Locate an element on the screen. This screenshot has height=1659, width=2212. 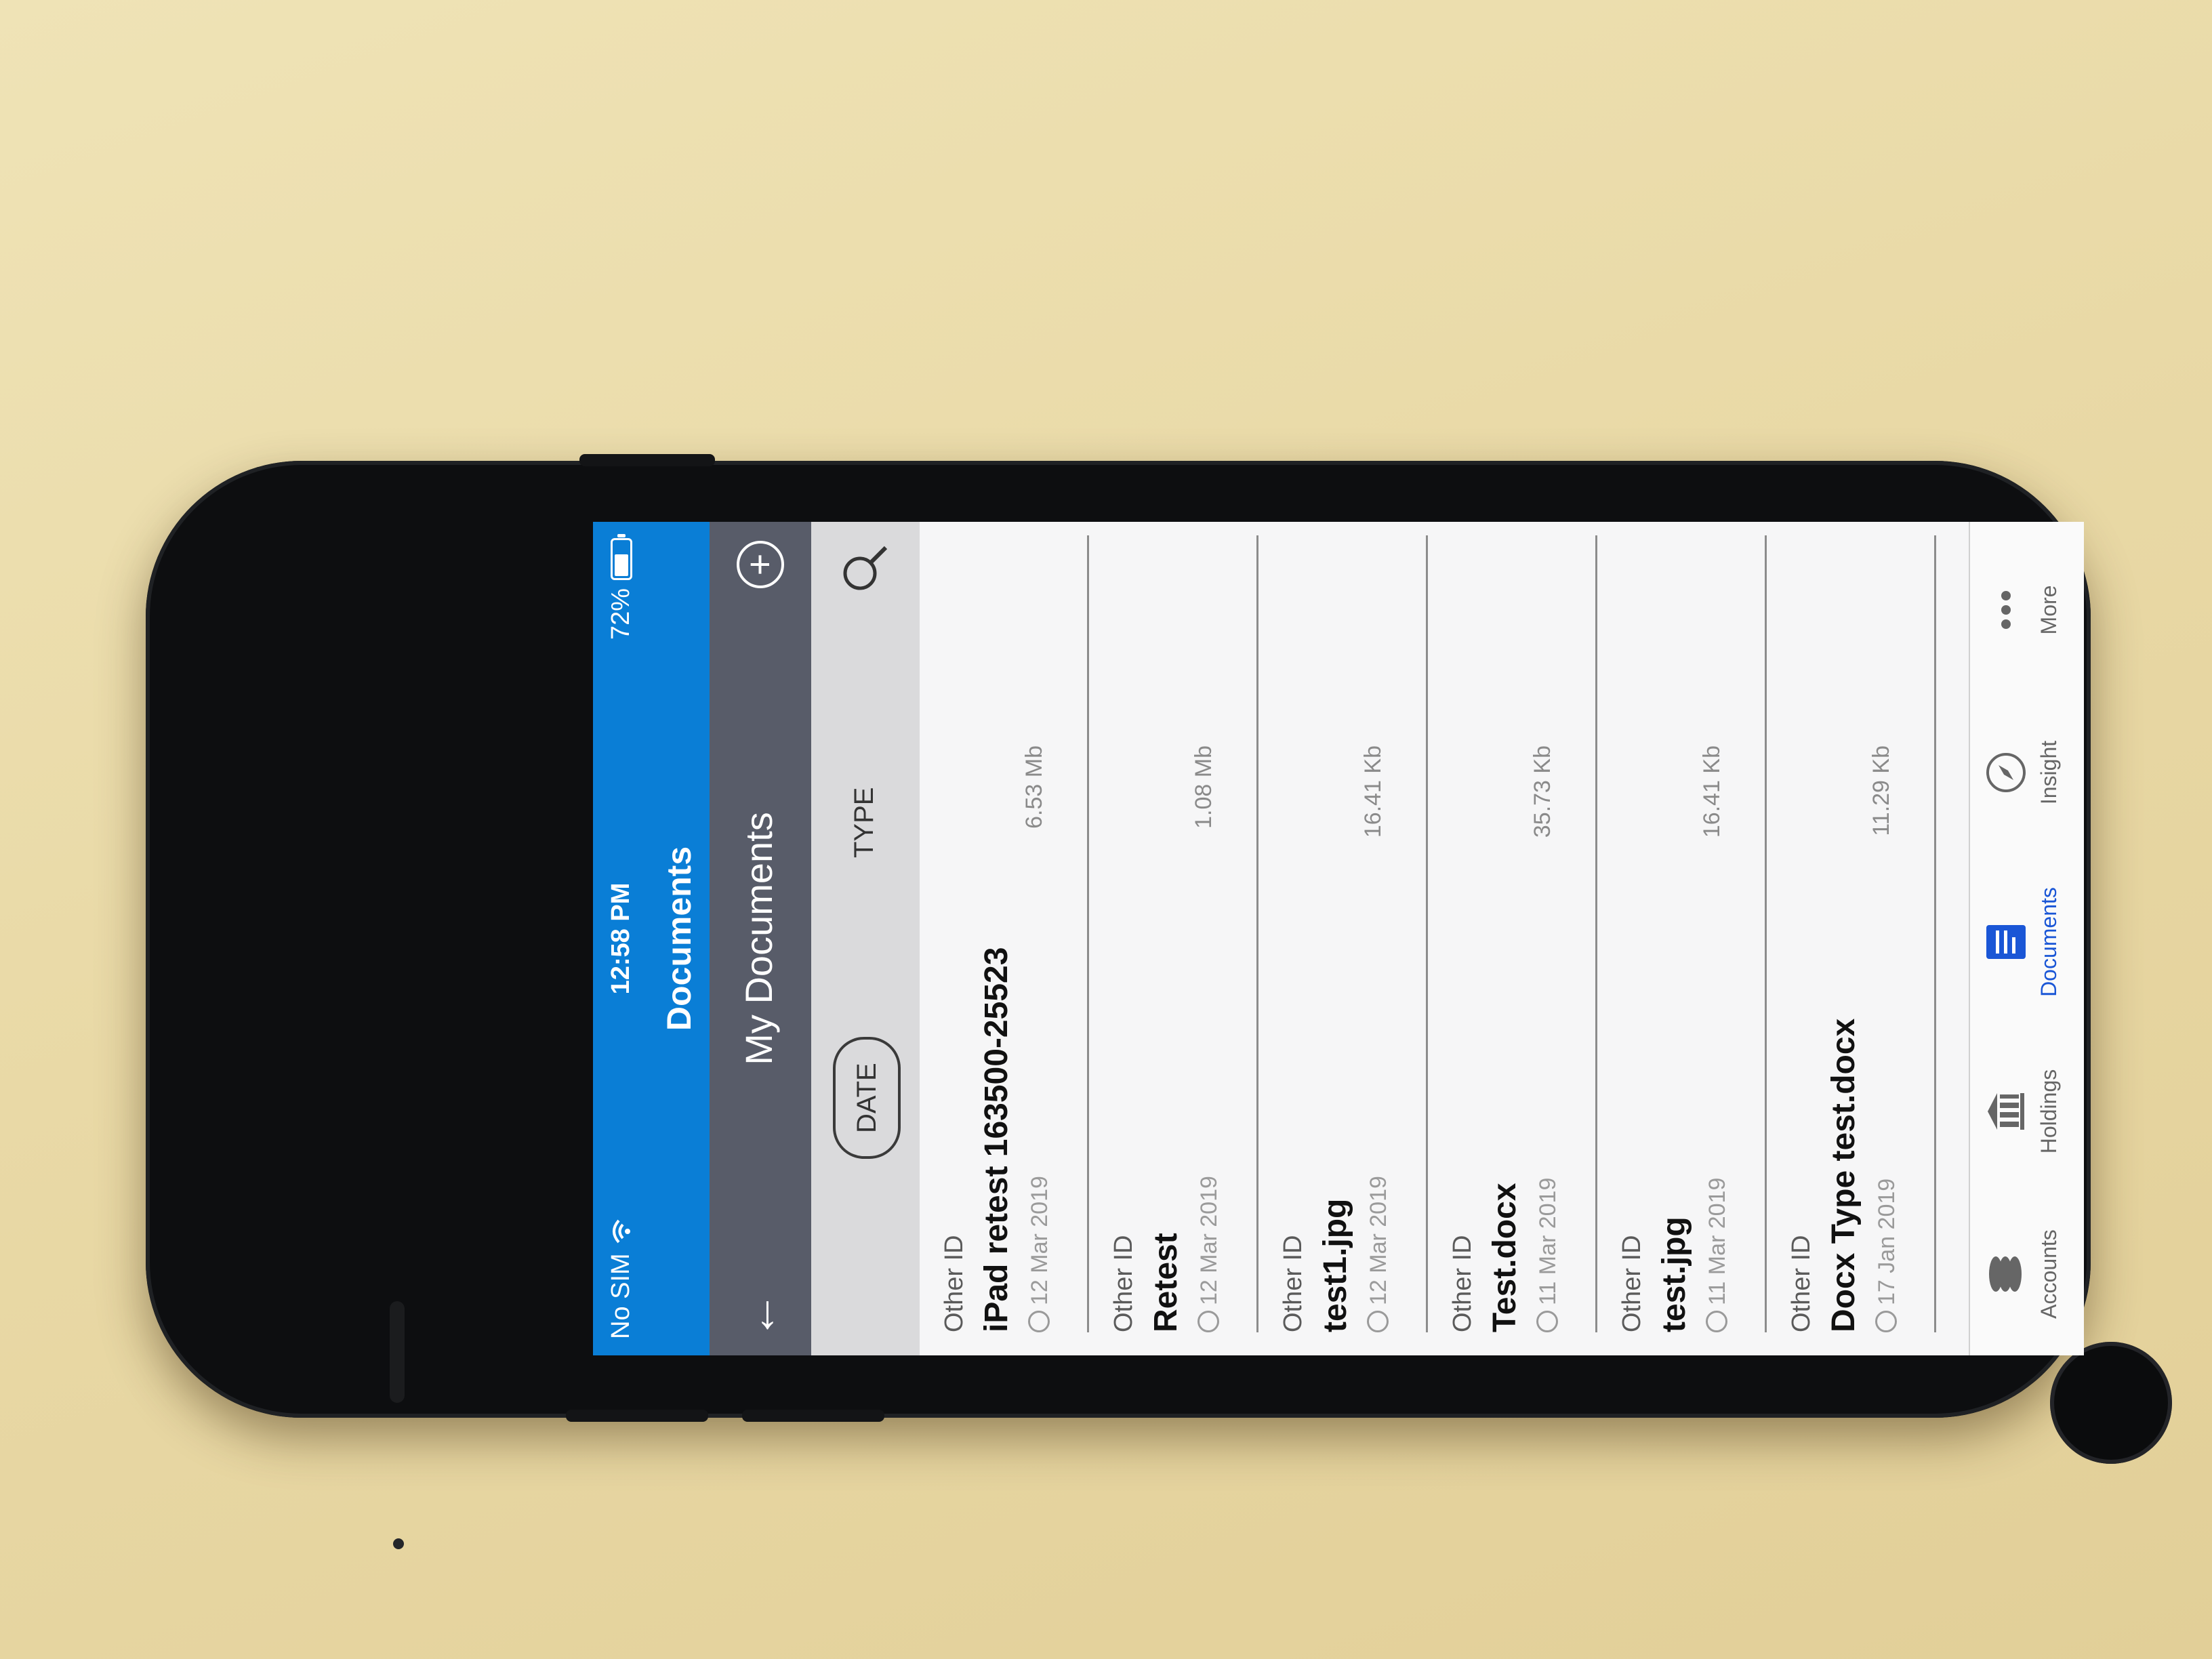
front-camera is located at coordinates (398, 1543).